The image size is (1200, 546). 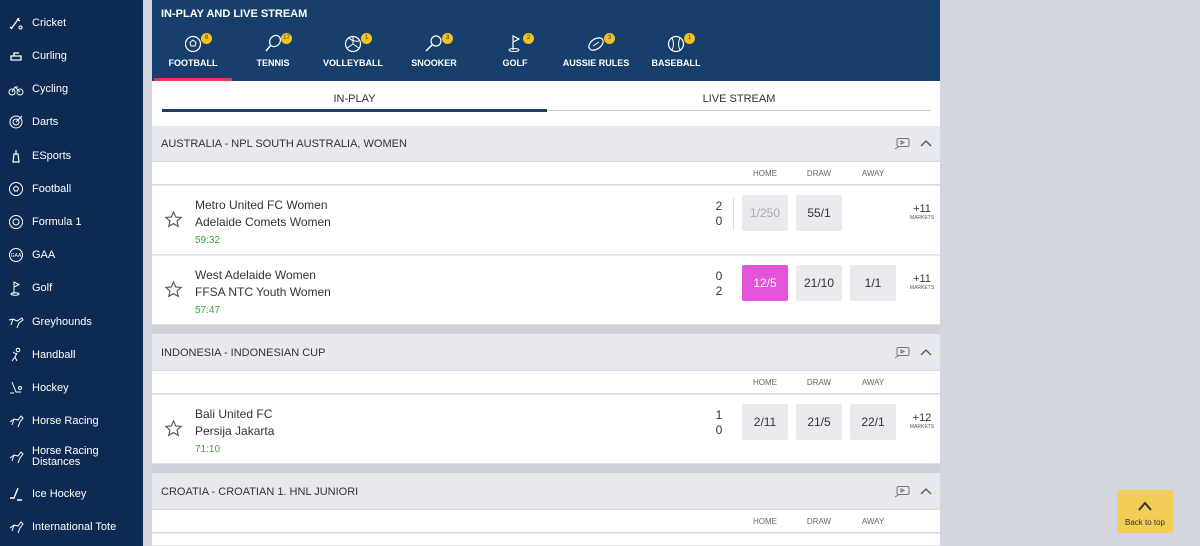 What do you see at coordinates (16, 56) in the screenshot?
I see `curling-icon` at bounding box center [16, 56].